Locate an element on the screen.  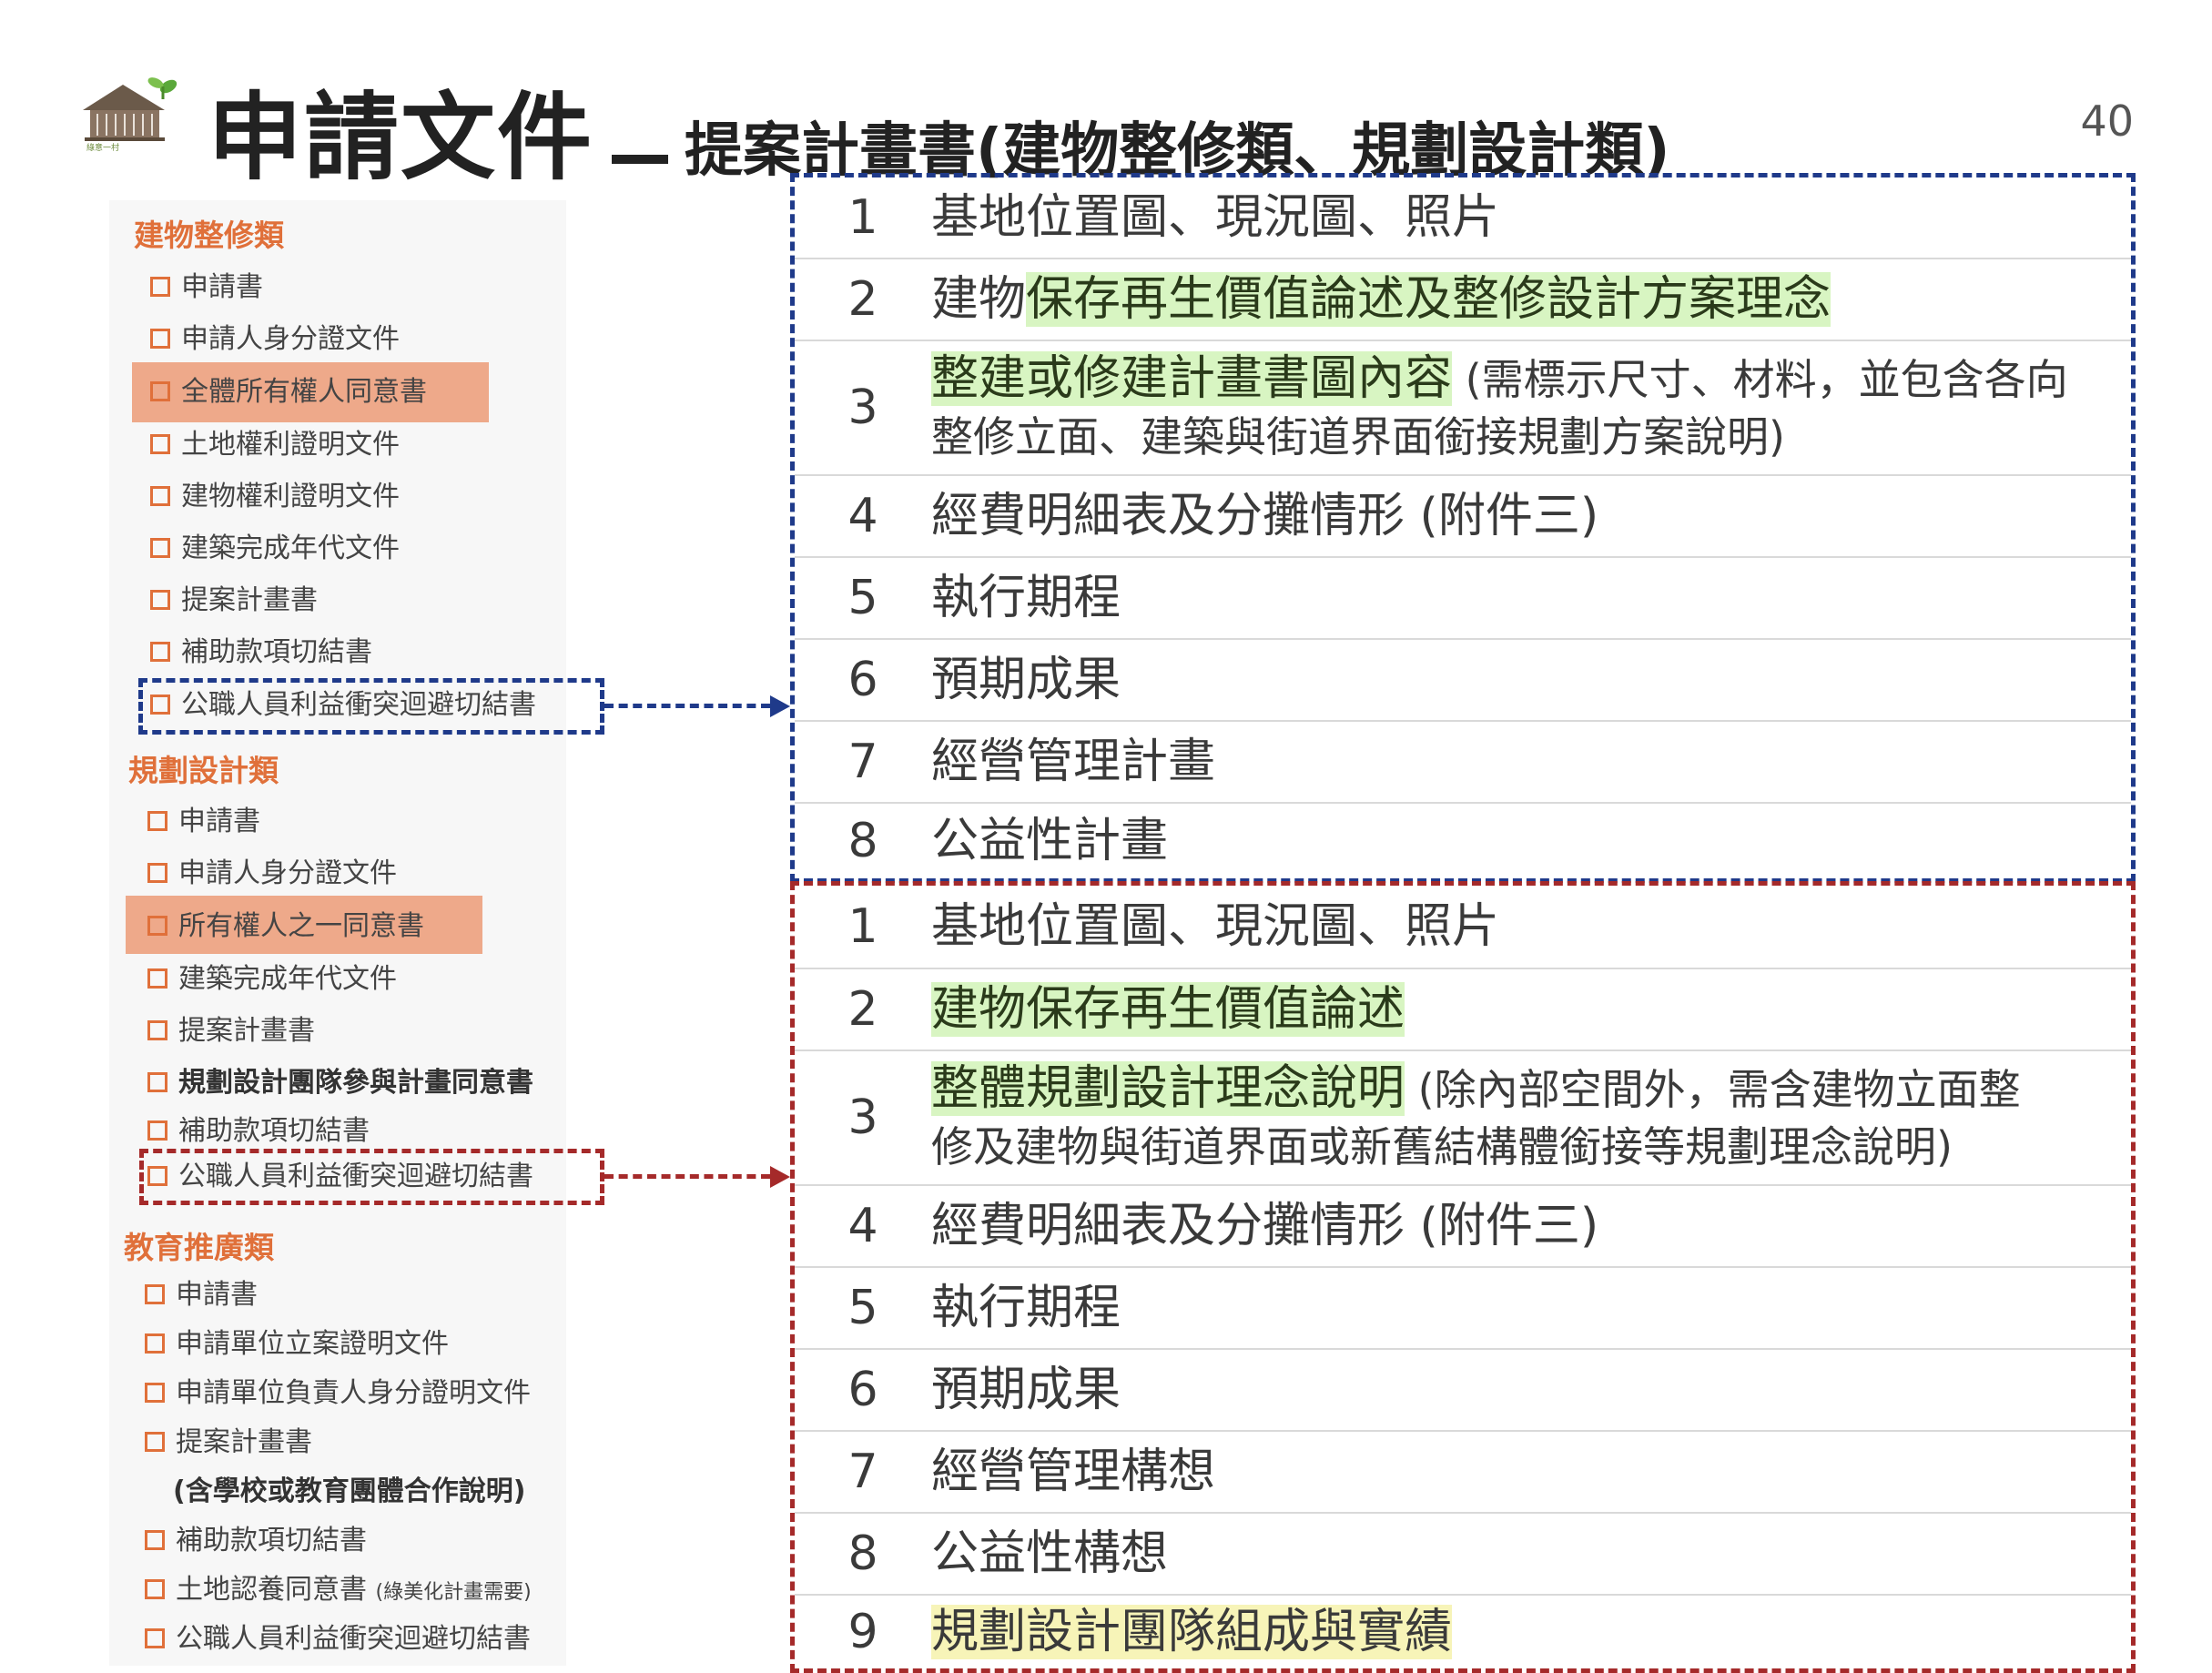
checklist-item: 建築完成年代文件 is located at coordinates (275, 549).